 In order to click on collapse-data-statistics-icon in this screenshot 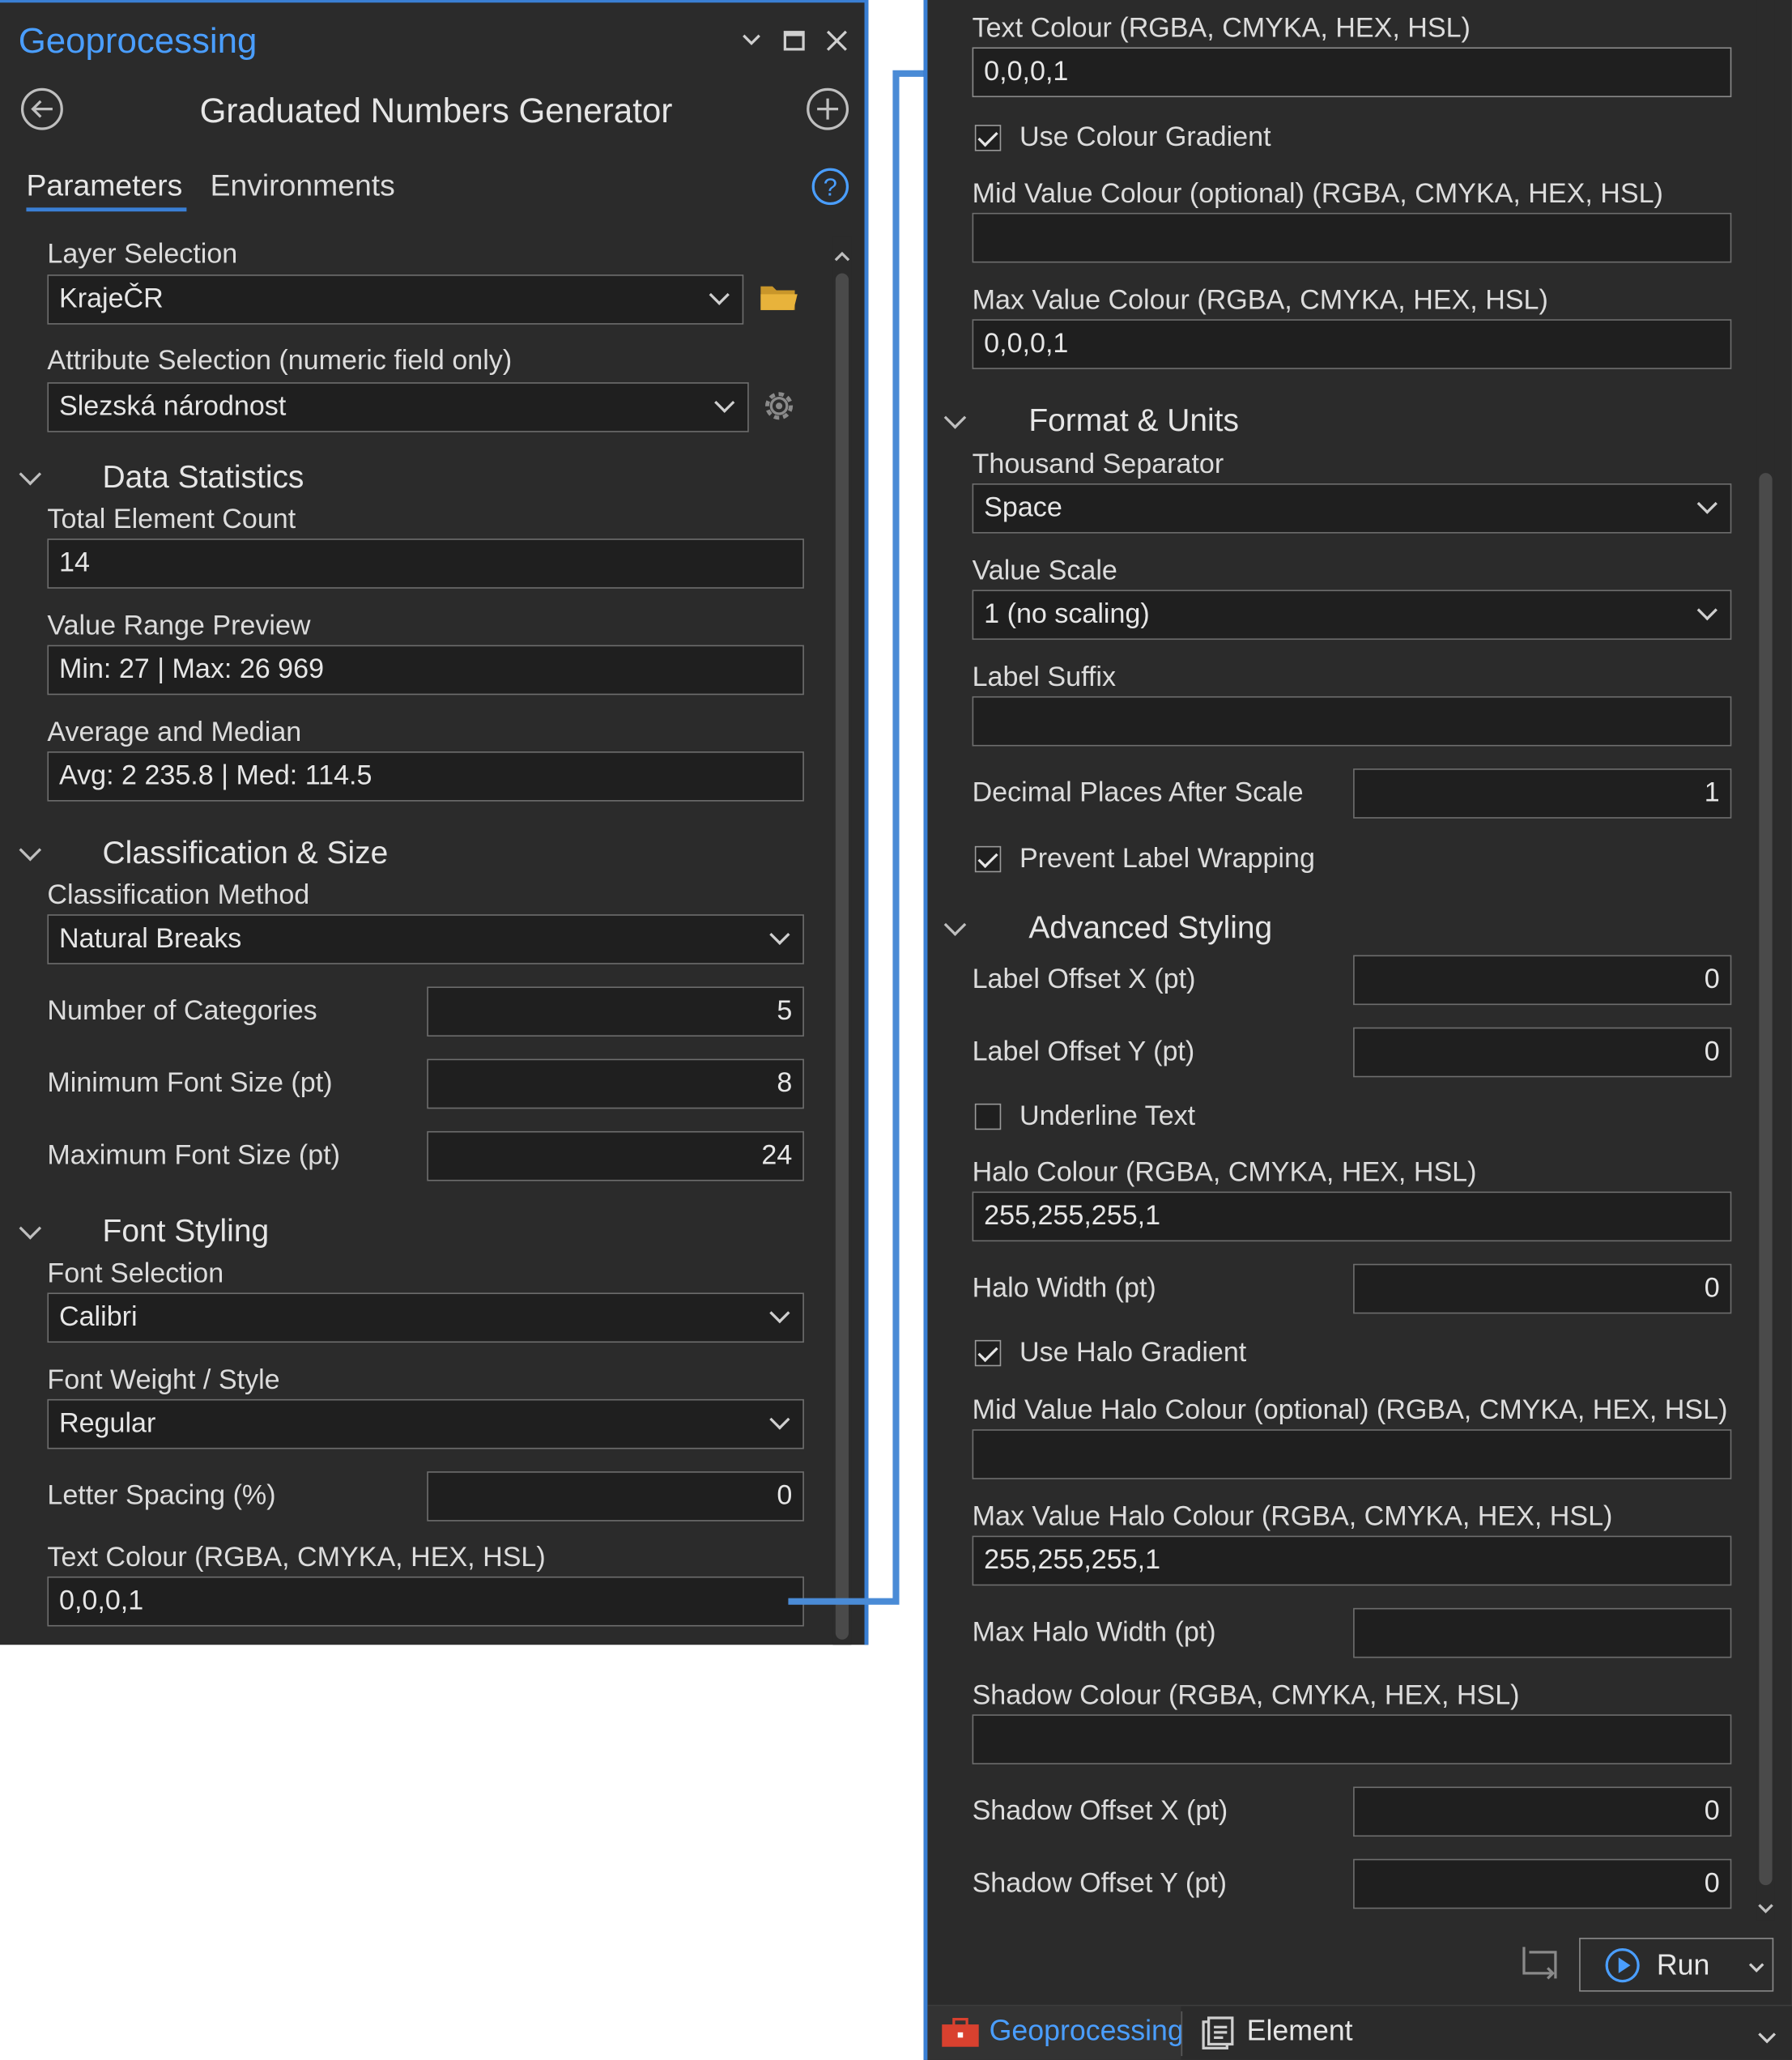, I will do `click(31, 474)`.